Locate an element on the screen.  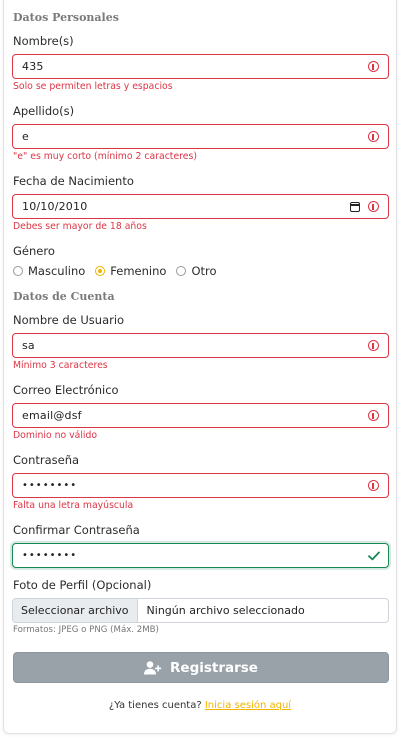
login-prompt: ¿Ya tienes cuenta? Inicia sesión aquí is located at coordinates (200, 705).